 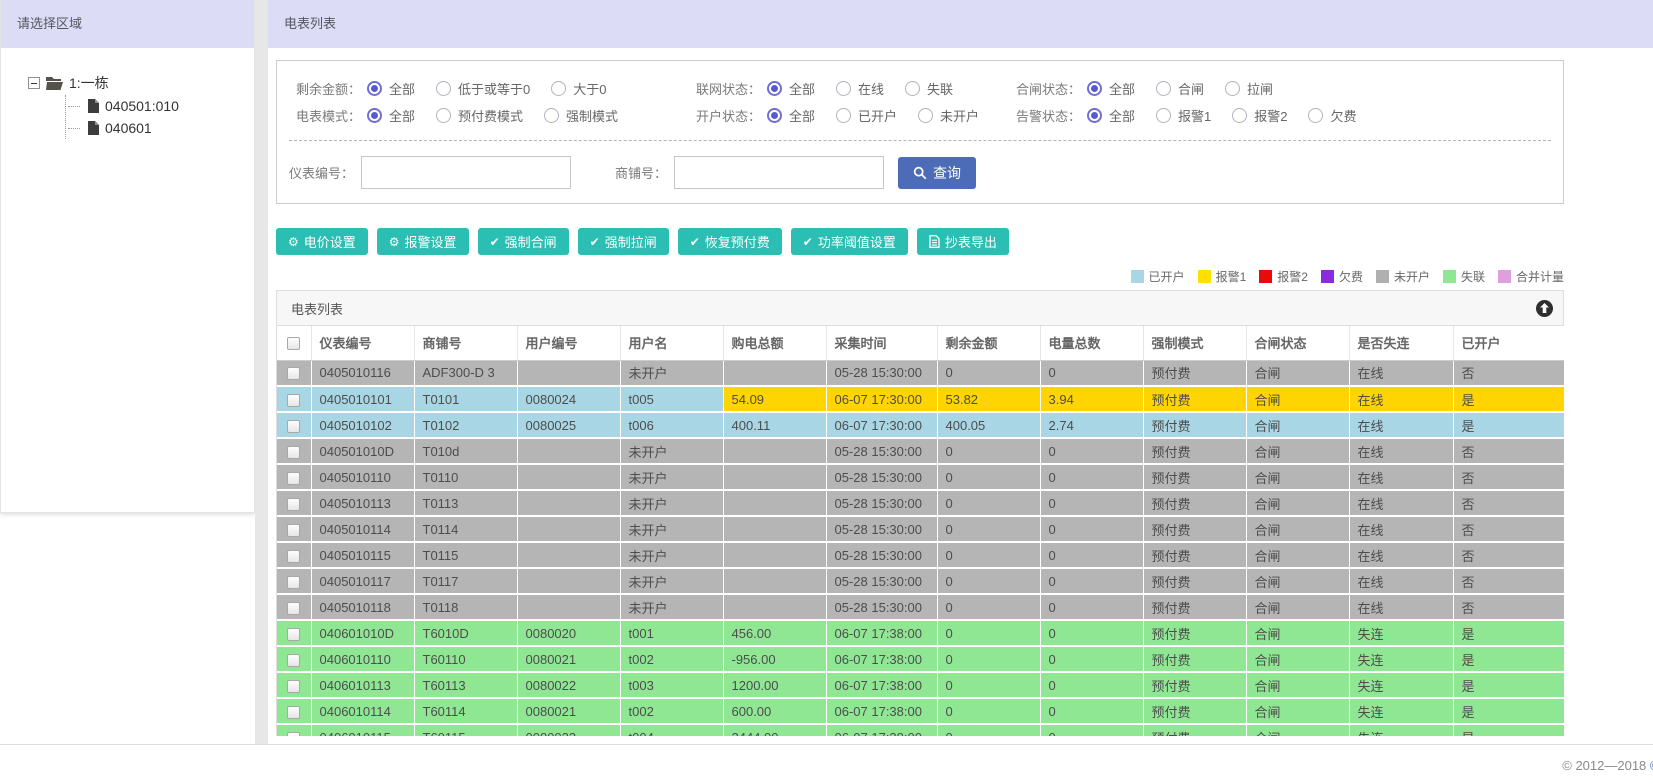 I want to click on column-header-0: 仪表编号, so click(x=363, y=343).